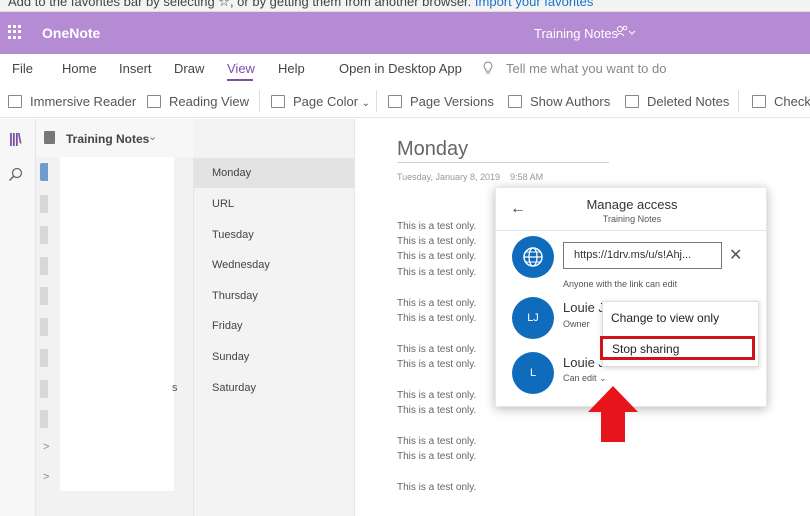  I want to click on tell-me-search: Tell me what you want to do, so click(586, 68).